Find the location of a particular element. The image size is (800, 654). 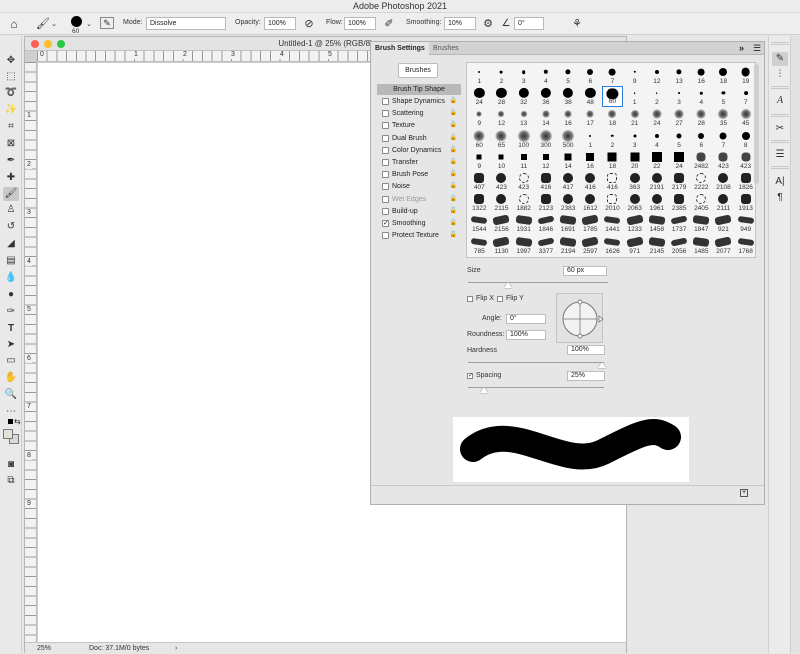

status-menu-arrow-icon: › is located at coordinates (176, 648).